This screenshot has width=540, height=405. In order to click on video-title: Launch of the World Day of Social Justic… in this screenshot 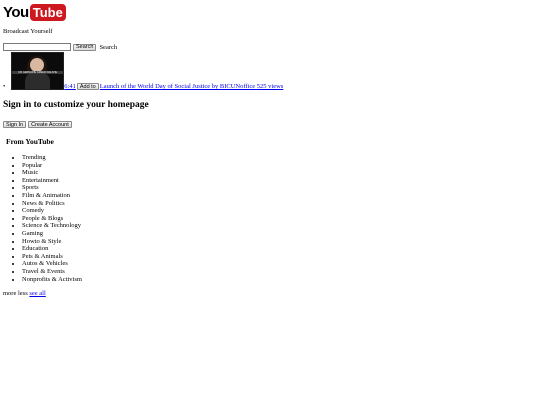, I will do `click(177, 86)`.